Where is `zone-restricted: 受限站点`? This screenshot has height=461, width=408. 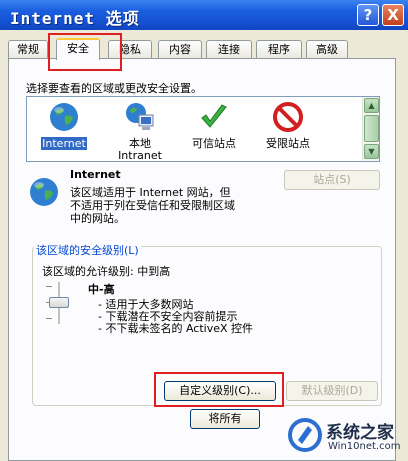
zone-restricted: 受限站点 is located at coordinates (288, 125).